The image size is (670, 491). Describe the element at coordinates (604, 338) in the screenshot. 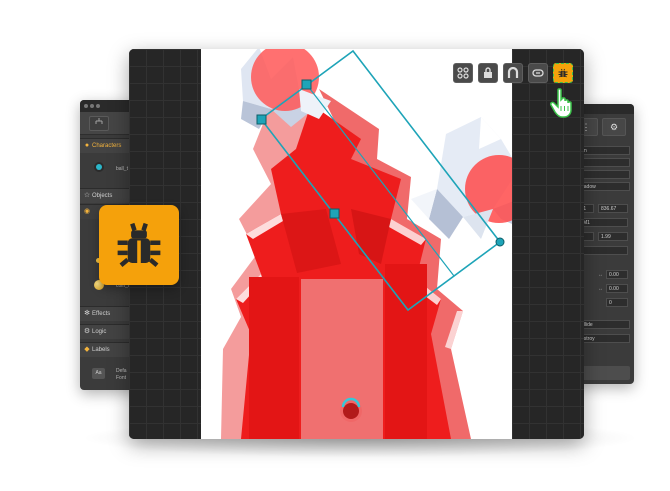

I see `property-dropdown: estroy` at that location.